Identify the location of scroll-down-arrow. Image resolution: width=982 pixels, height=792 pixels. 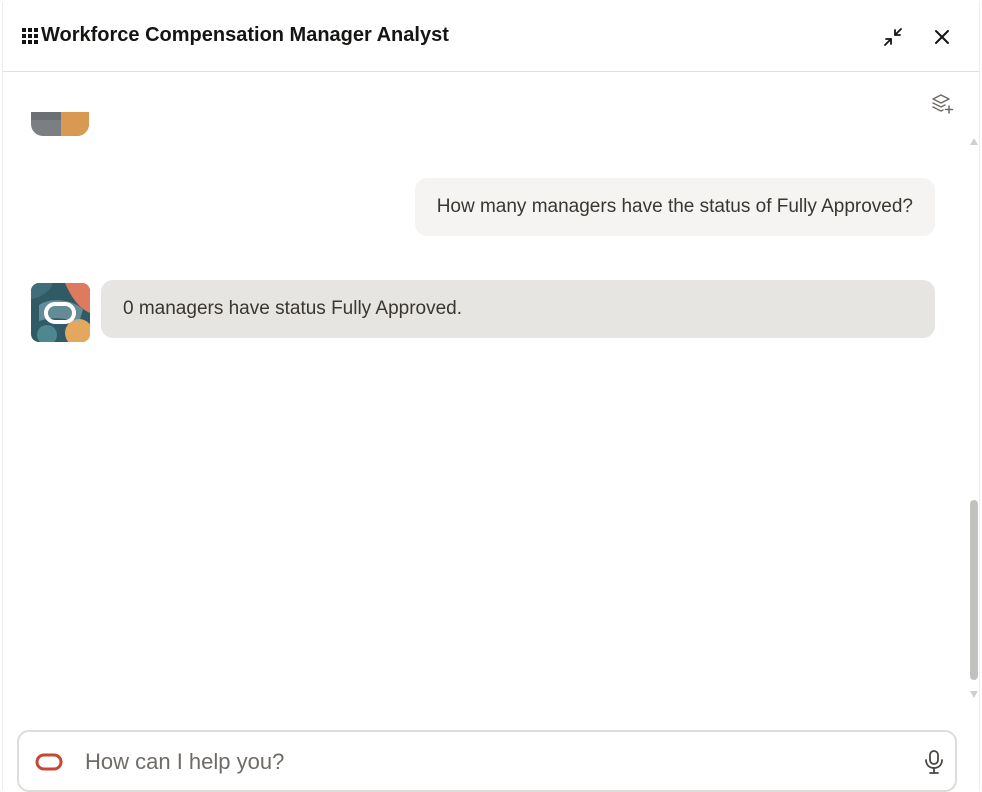
(974, 694).